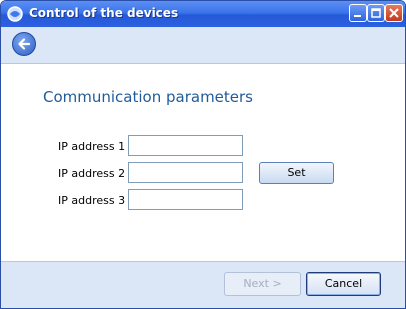 The image size is (406, 309). I want to click on window-title: Control of the devices, so click(104, 13).